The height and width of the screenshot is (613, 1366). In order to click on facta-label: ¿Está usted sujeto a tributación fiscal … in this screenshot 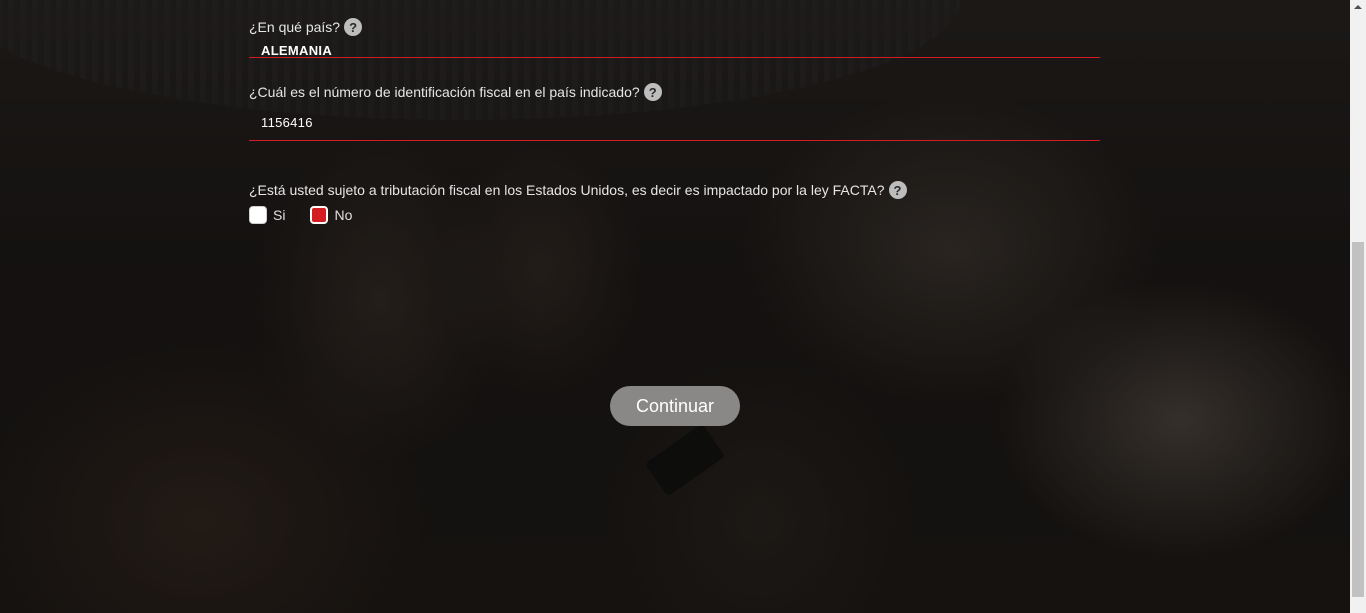, I will do `click(567, 190)`.